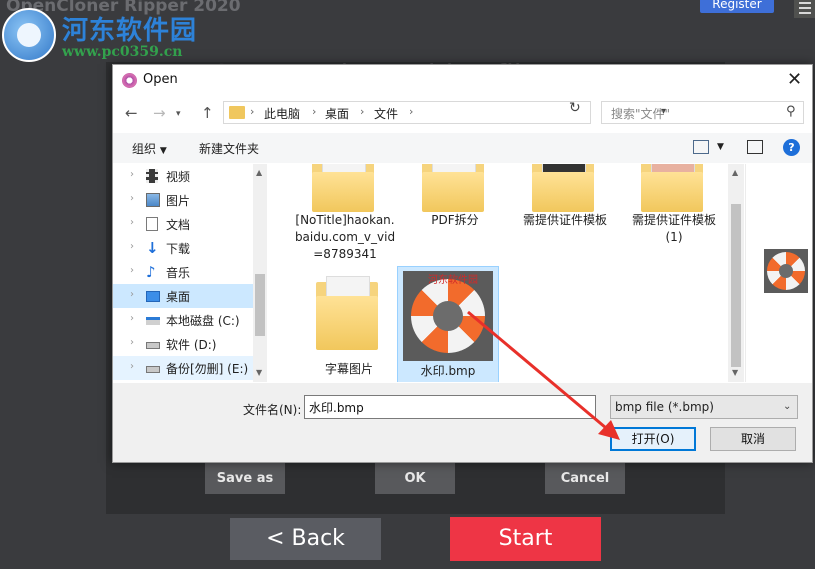 The width and height of the screenshot is (815, 569). What do you see at coordinates (345, 237) in the screenshot?
I see `file-name: [NoTitle]haokan.baidu.com_v_vid=8789341` at bounding box center [345, 237].